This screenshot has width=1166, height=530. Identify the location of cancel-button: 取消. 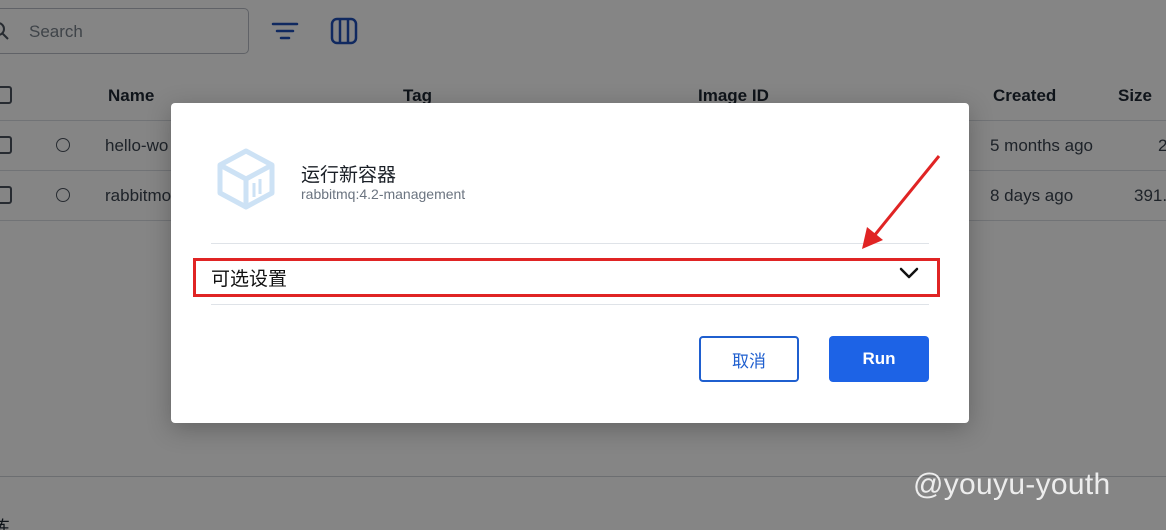
(749, 359).